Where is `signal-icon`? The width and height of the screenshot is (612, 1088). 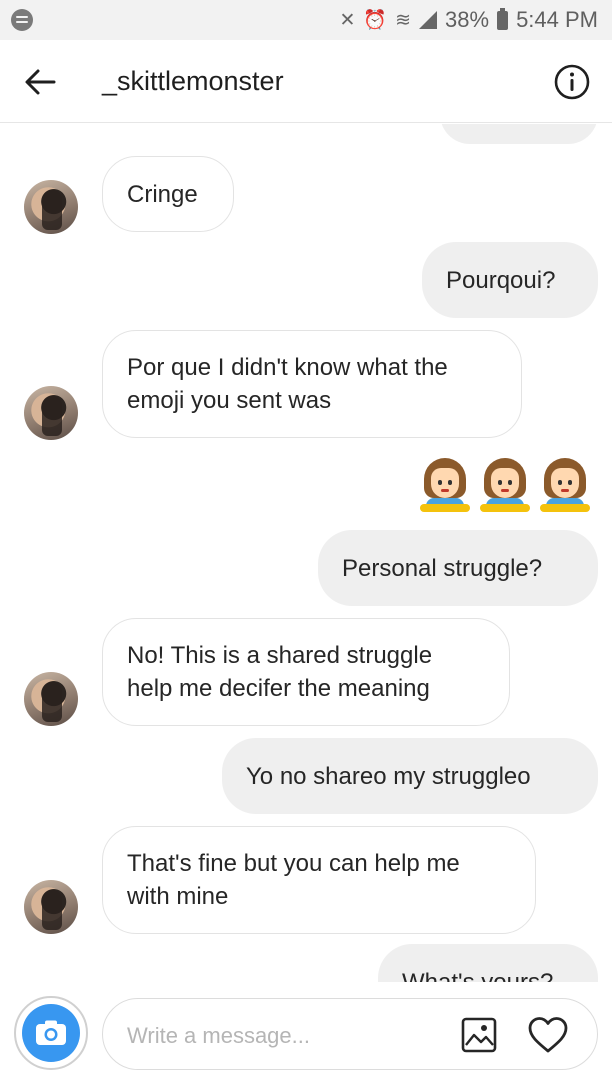 signal-icon is located at coordinates (428, 20).